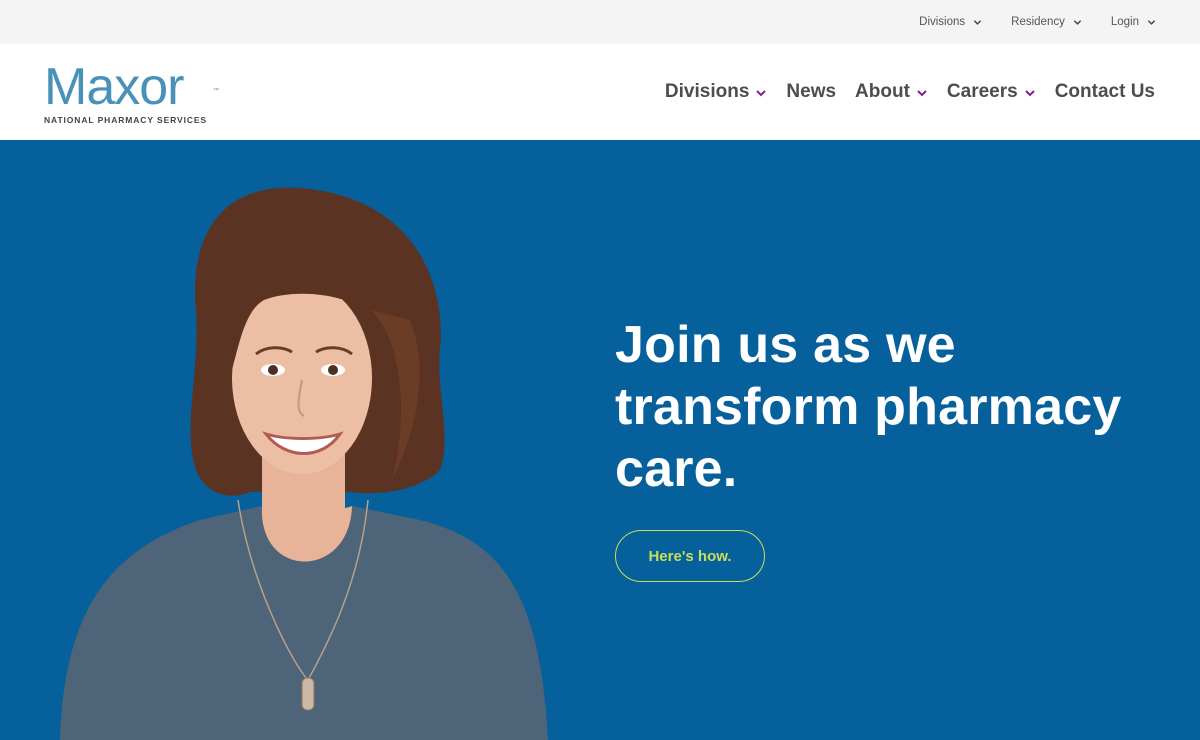 The image size is (1200, 740). What do you see at coordinates (982, 91) in the screenshot?
I see `nav-item-label: Careers` at bounding box center [982, 91].